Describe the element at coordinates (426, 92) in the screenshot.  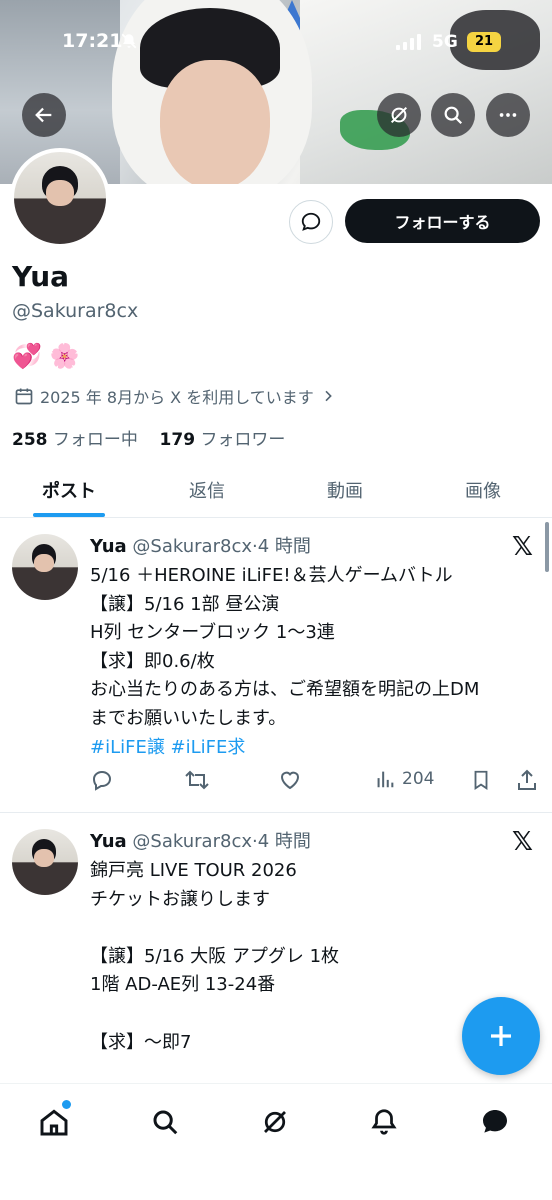
I see `banner-clothing` at that location.